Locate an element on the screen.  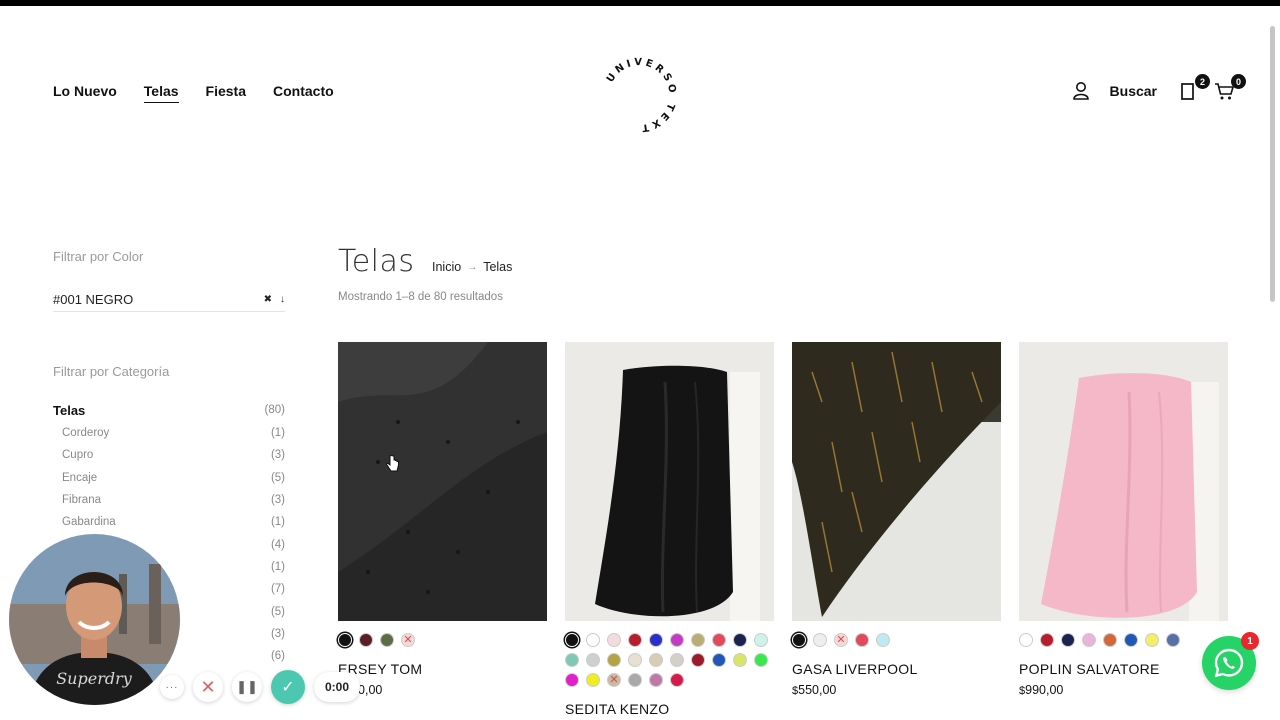
cart-count-badge: 0 is located at coordinates (1238, 81).